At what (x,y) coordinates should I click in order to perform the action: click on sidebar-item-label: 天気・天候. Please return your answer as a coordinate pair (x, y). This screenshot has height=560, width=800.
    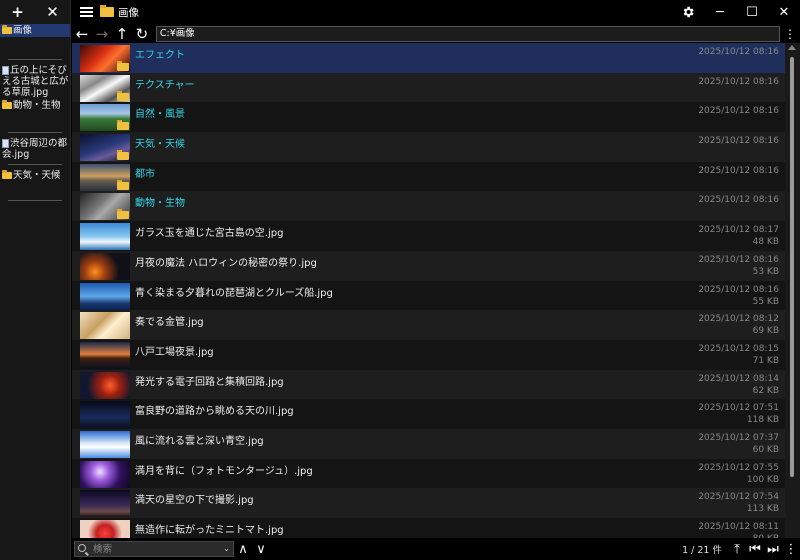
    Looking at the image, I should click on (37, 175).